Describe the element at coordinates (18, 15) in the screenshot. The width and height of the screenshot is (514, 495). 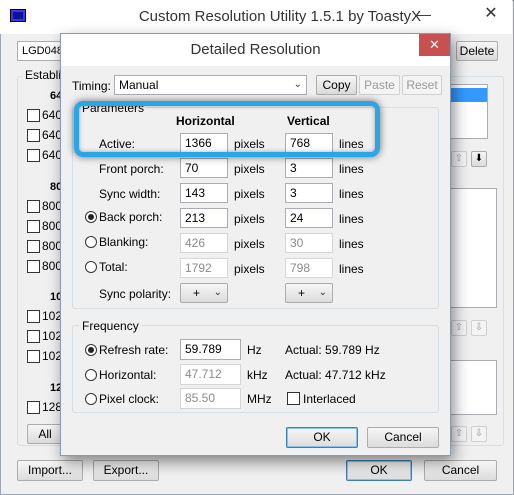
I see `app-monitor-icon` at that location.